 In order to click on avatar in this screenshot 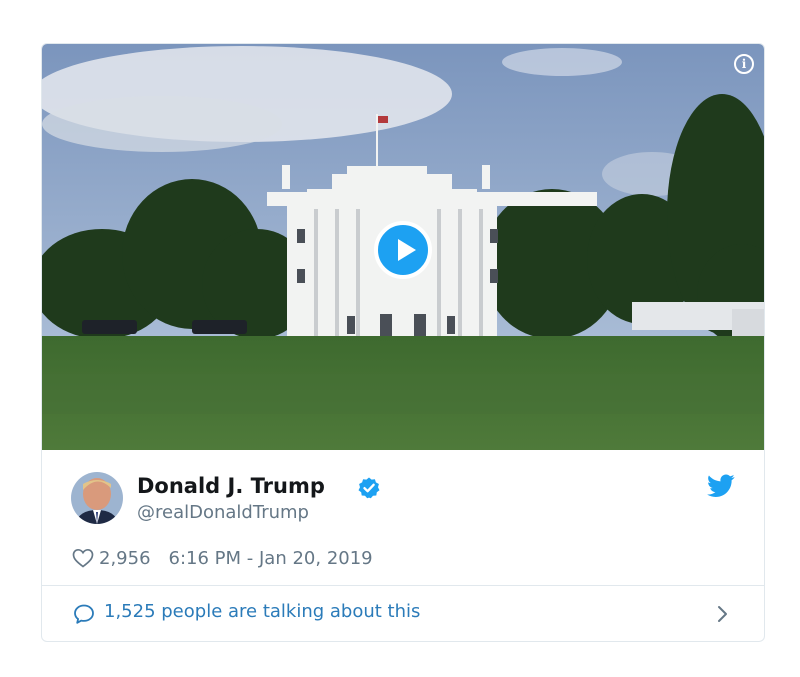, I will do `click(97, 498)`.